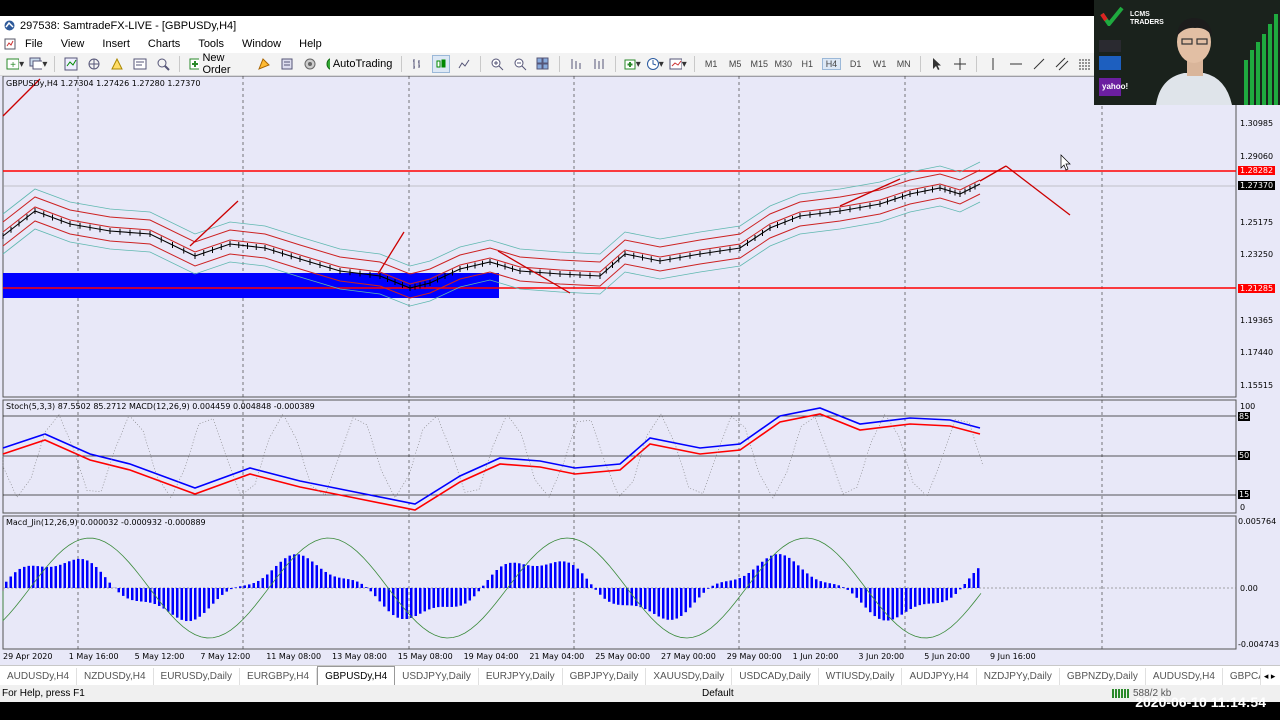 This screenshot has width=1280, height=720. What do you see at coordinates (279, 676) in the screenshot?
I see `tab-eurgbpy-h4: EURGBPy,H4` at bounding box center [279, 676].